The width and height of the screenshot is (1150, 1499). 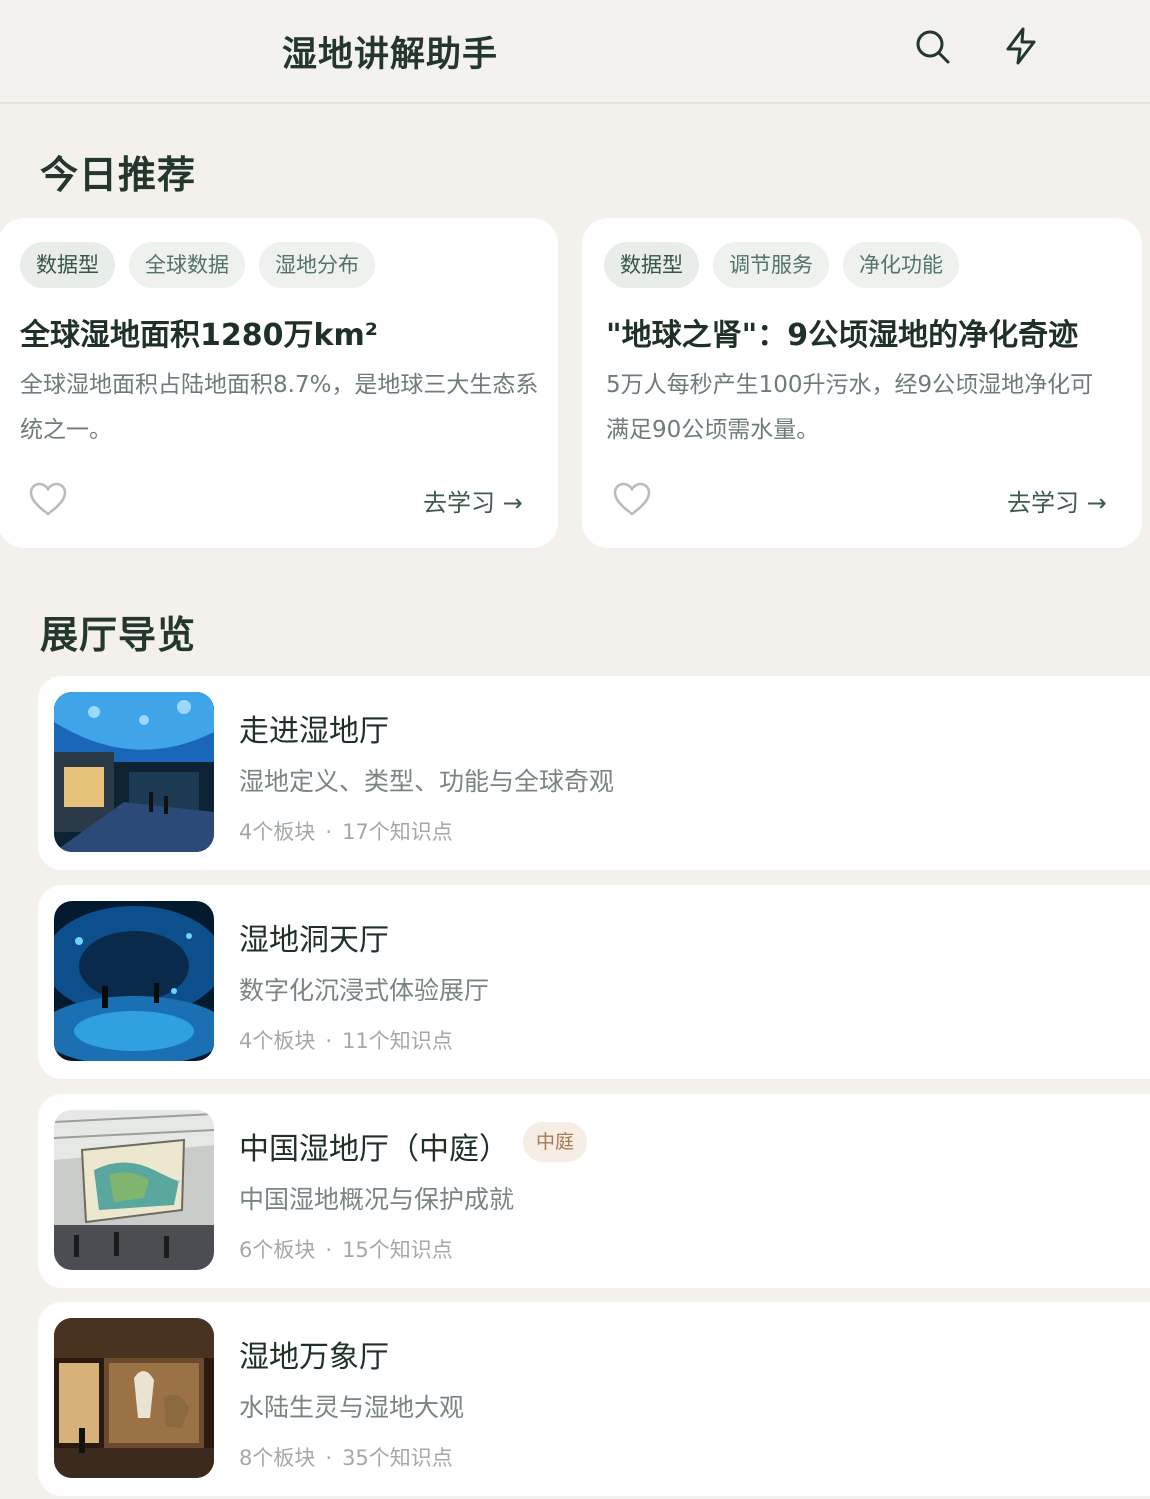 I want to click on hall-subtitle: 数字化沉浸式体验展厅, so click(x=364, y=990).